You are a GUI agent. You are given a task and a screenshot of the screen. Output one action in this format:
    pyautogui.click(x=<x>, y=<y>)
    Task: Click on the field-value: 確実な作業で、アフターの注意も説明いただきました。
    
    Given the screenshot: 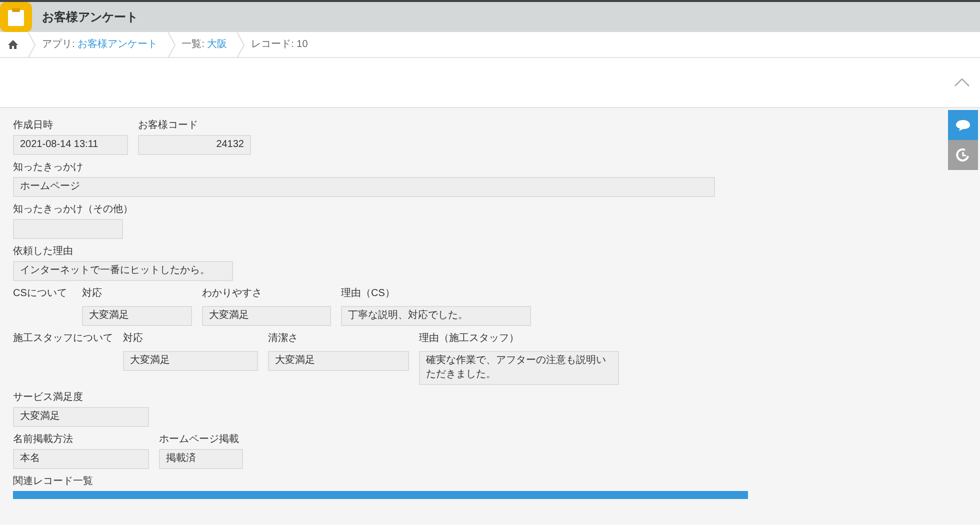 What is the action you would take?
    pyautogui.click(x=519, y=368)
    